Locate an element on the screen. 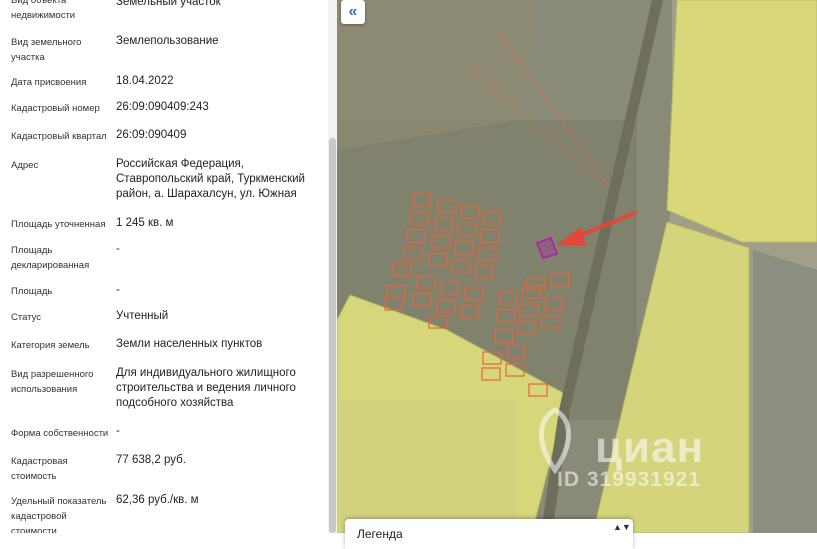  field-label: Дата присвоения is located at coordinates (49, 82).